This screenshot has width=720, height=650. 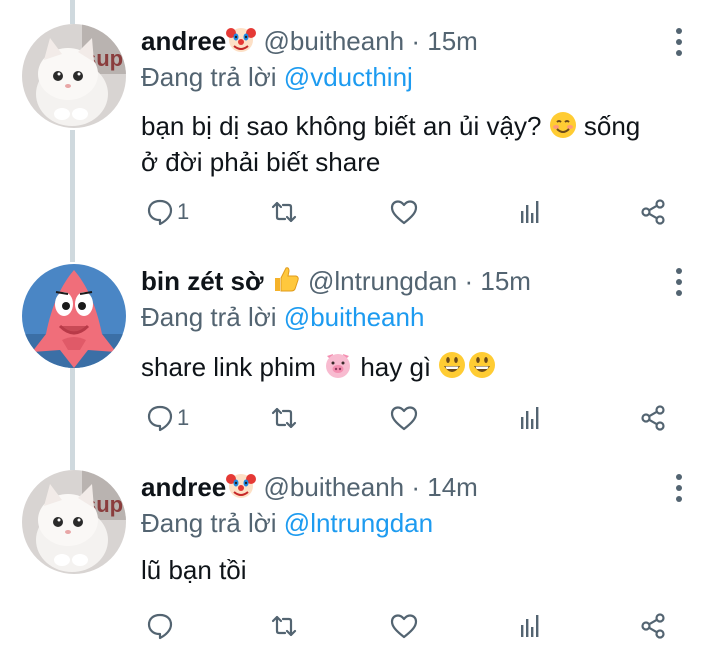 I want to click on pig-face-emoji, so click(x=338, y=368).